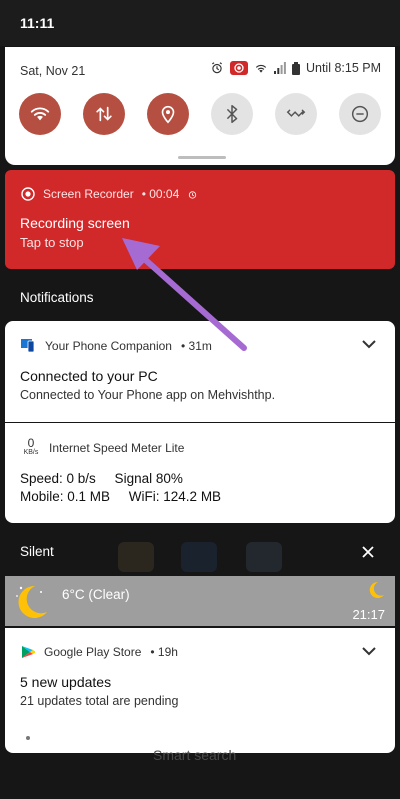 This screenshot has height=799, width=400. What do you see at coordinates (66, 682) in the screenshot?
I see `play-store-title: 5 new updates` at bounding box center [66, 682].